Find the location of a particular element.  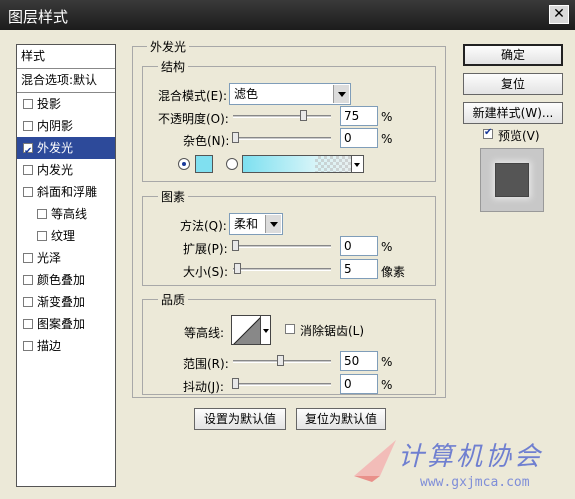

spread-unit: % is located at coordinates (387, 247).